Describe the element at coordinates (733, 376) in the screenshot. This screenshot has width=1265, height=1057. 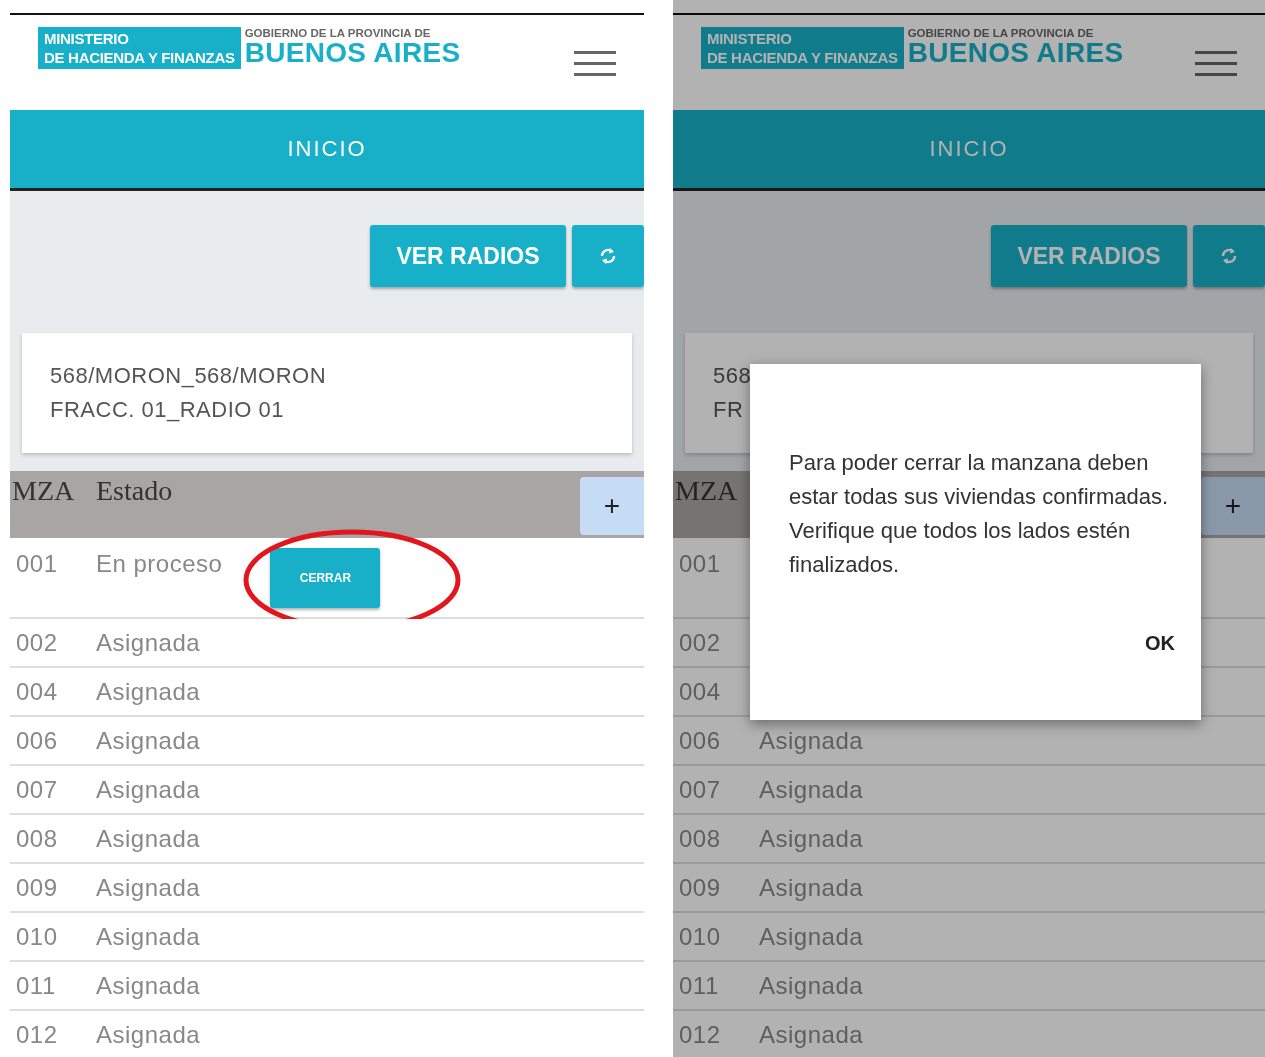
I see `card-line: 568` at that location.